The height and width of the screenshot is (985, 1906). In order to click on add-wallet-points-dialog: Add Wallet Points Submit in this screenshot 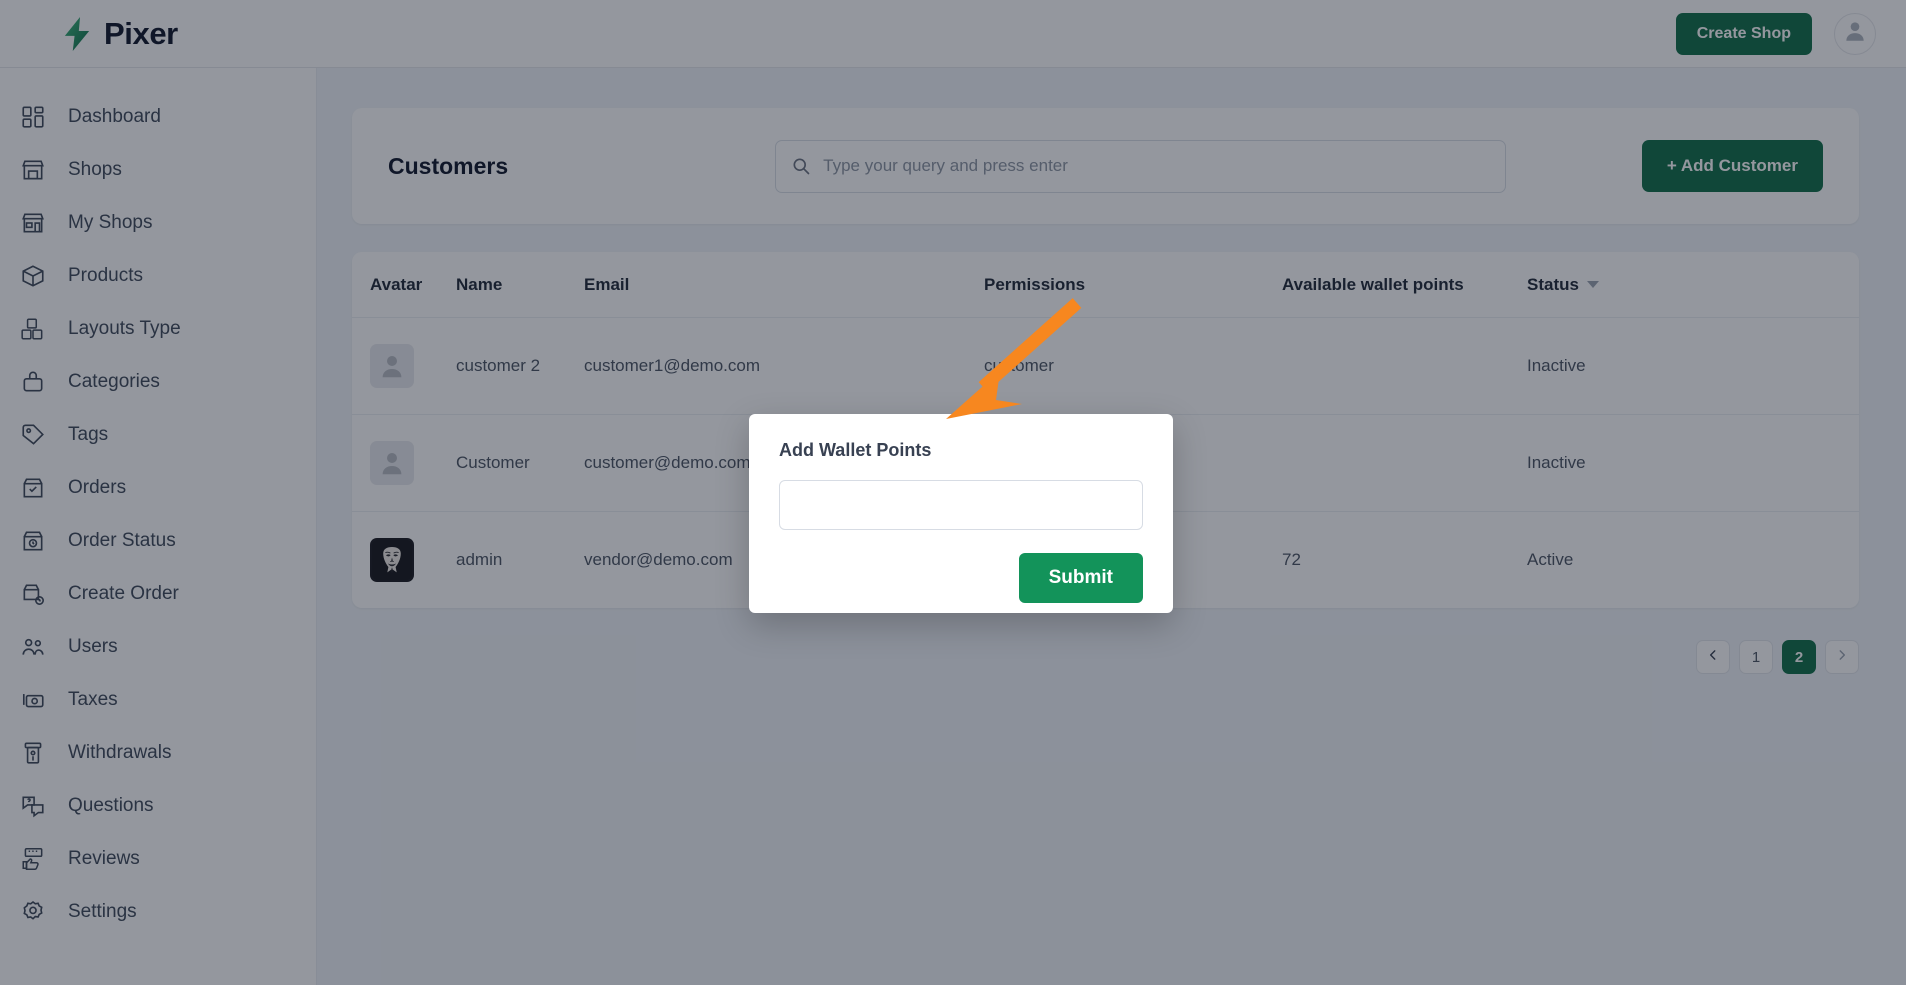, I will do `click(961, 513)`.